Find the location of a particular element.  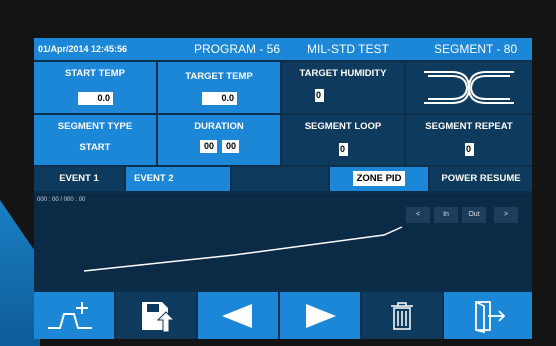

start-temp-label: START TEMP is located at coordinates (95, 73).